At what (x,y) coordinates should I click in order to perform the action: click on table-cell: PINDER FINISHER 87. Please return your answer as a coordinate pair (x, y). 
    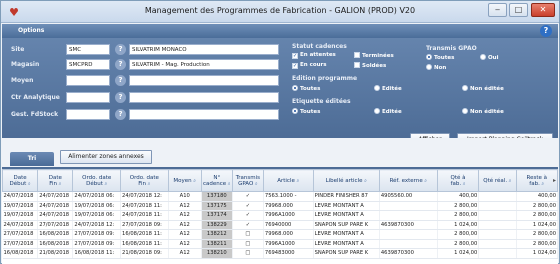
    Looking at the image, I should click on (346, 196).